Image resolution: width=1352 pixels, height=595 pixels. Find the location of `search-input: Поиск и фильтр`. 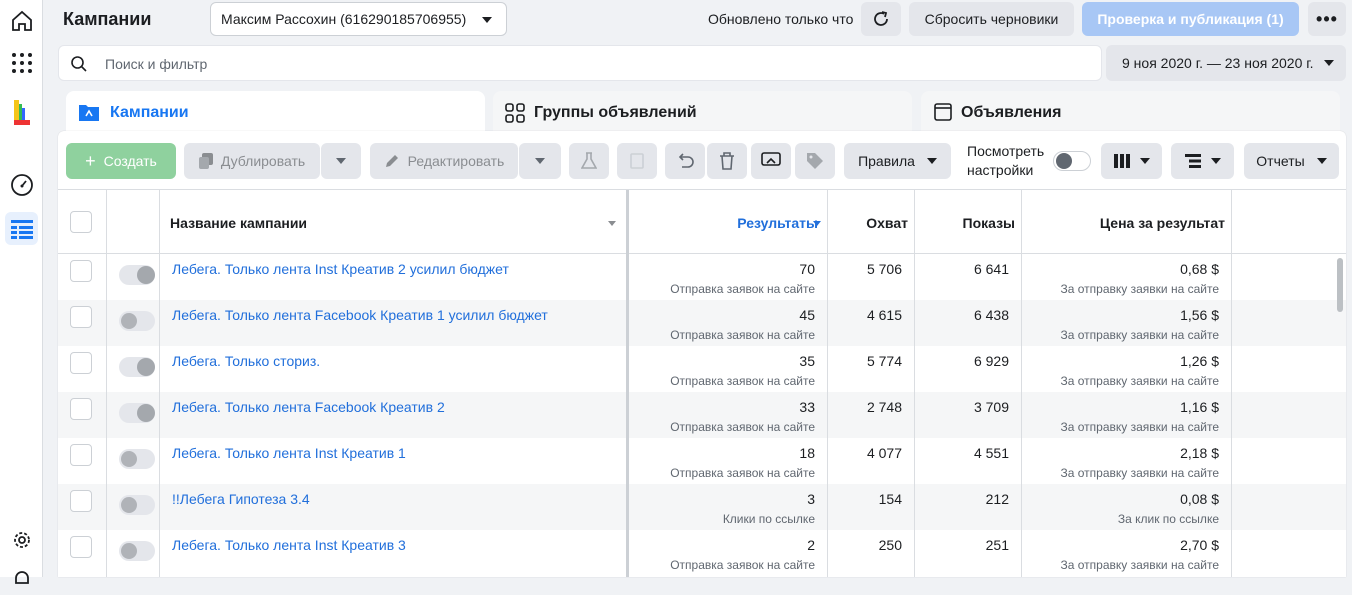

search-input: Поиск и фильтр is located at coordinates (580, 63).